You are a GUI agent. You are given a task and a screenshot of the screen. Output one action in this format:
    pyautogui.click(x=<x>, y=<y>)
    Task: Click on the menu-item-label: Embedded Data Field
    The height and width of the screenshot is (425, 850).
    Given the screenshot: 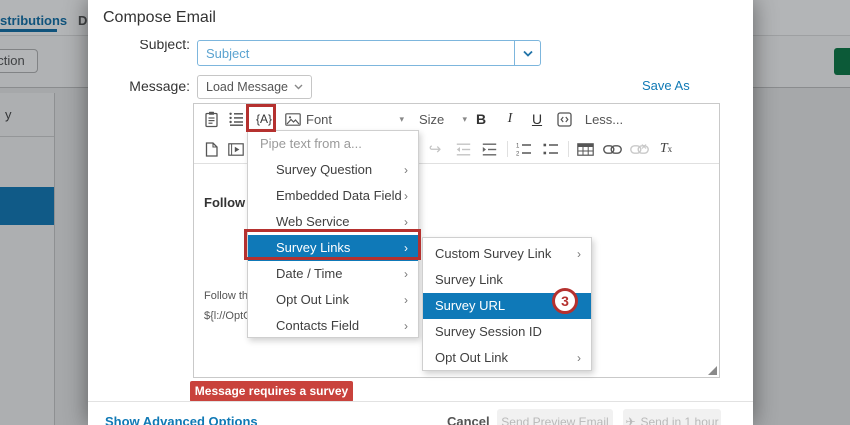 What is the action you would take?
    pyautogui.click(x=339, y=195)
    